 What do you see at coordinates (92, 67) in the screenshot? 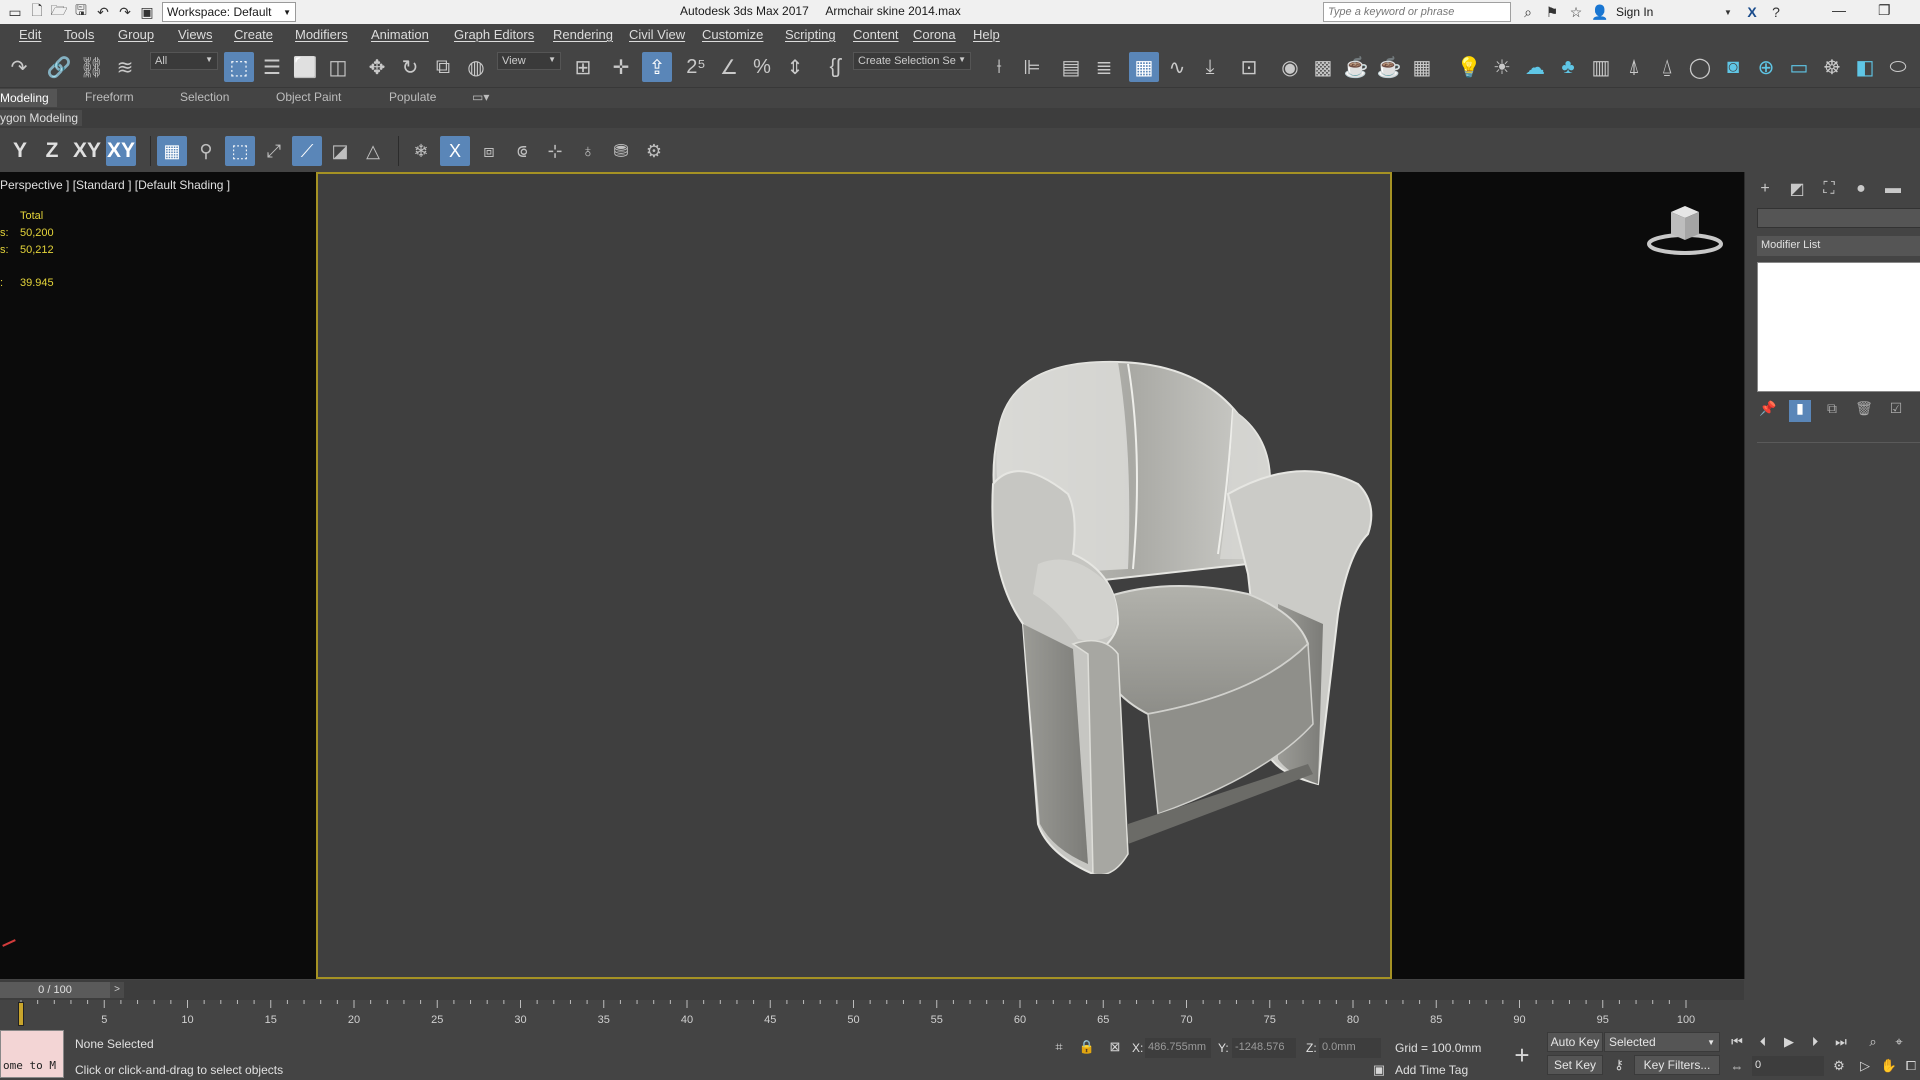
I see `unlink-icon: ⛓` at bounding box center [92, 67].